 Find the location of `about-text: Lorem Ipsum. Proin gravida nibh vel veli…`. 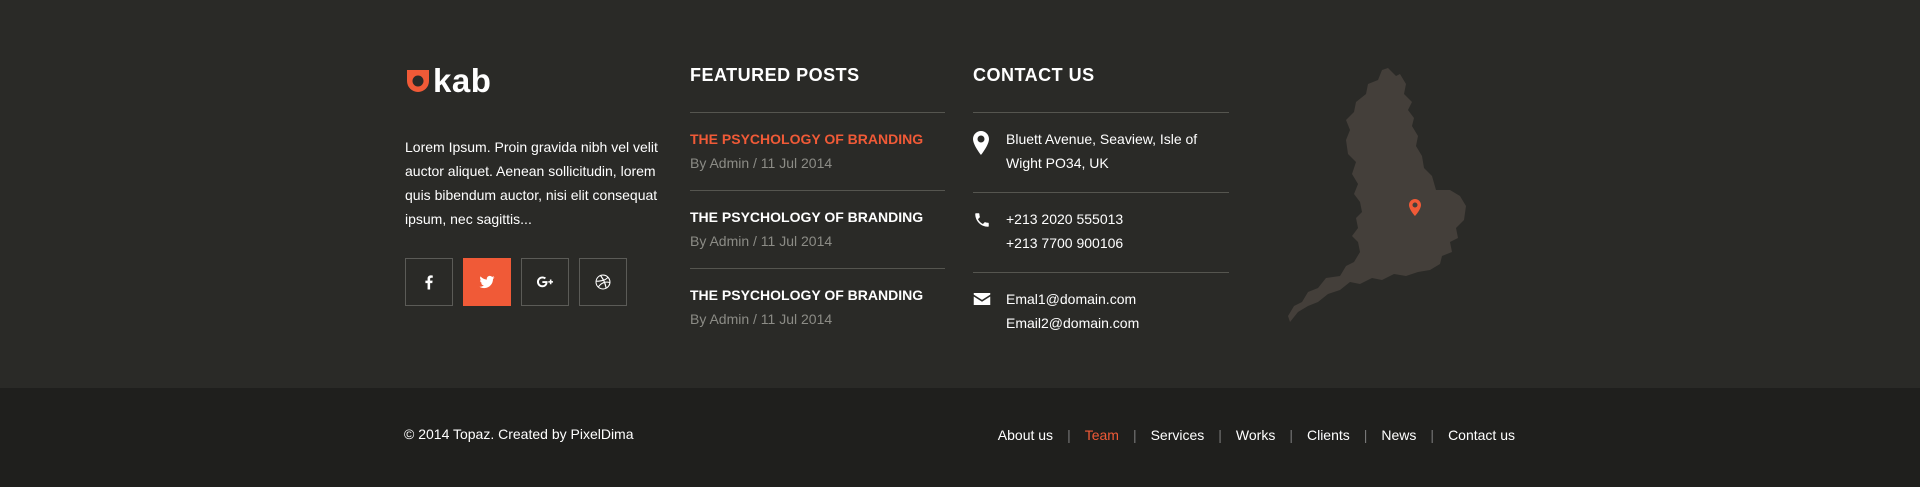

about-text: Lorem Ipsum. Proin gravida nibh vel veli… is located at coordinates (531, 183).